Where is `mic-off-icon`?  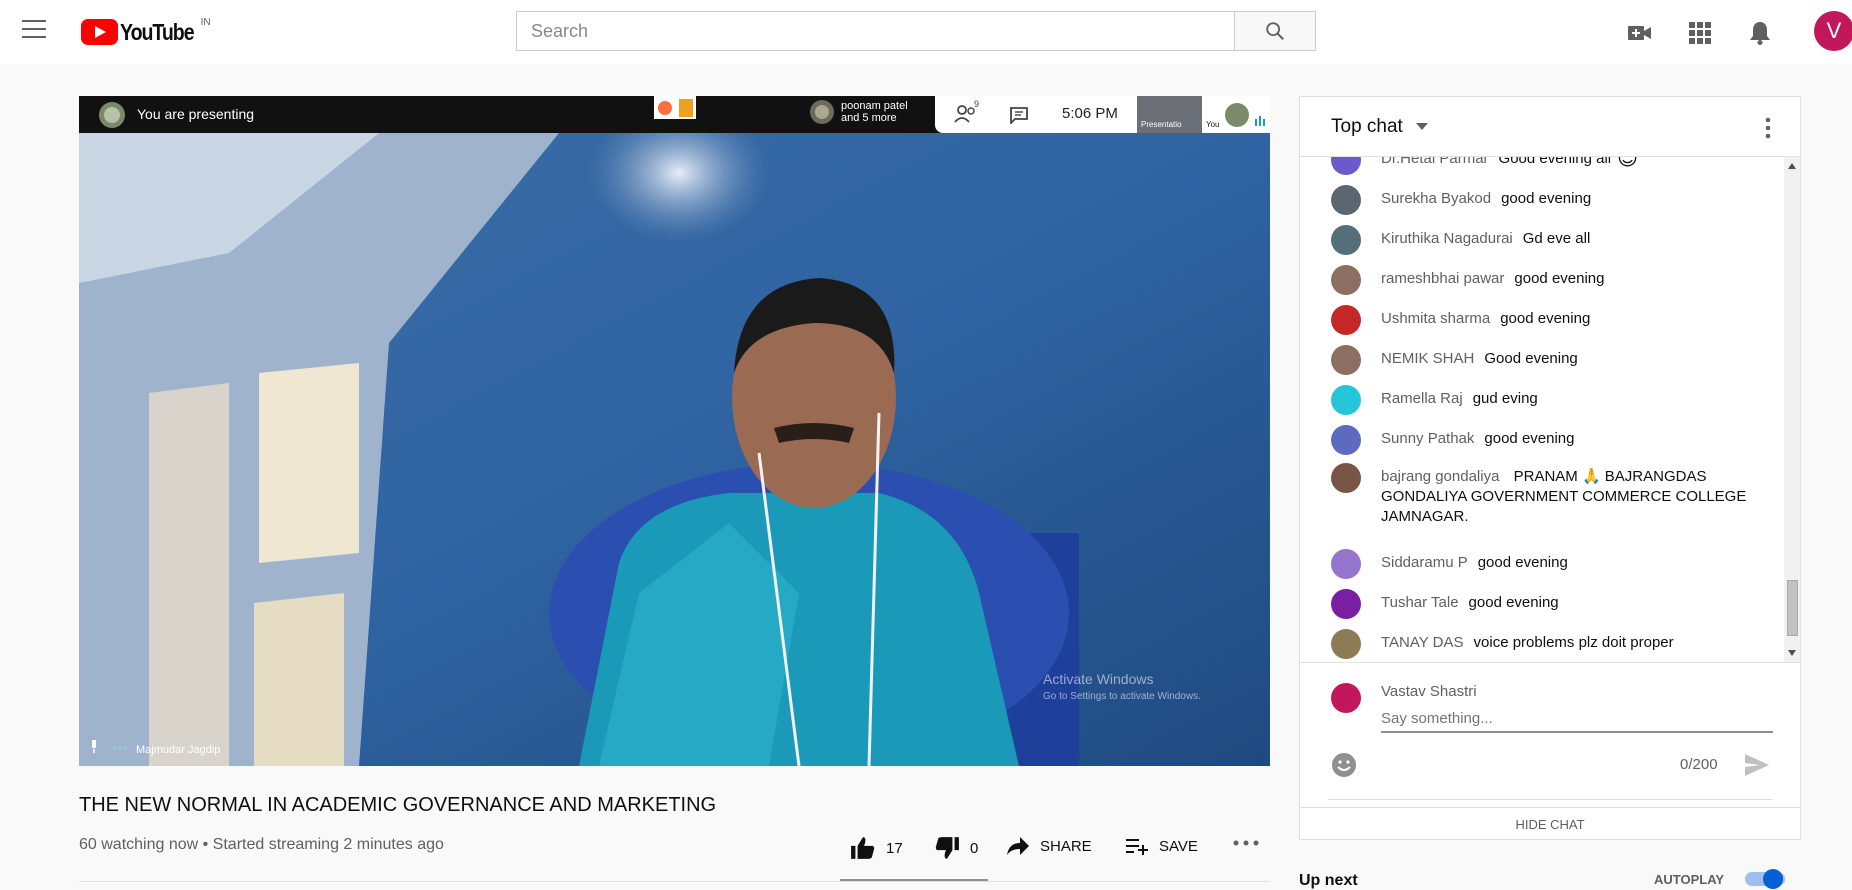 mic-off-icon is located at coordinates (94, 746).